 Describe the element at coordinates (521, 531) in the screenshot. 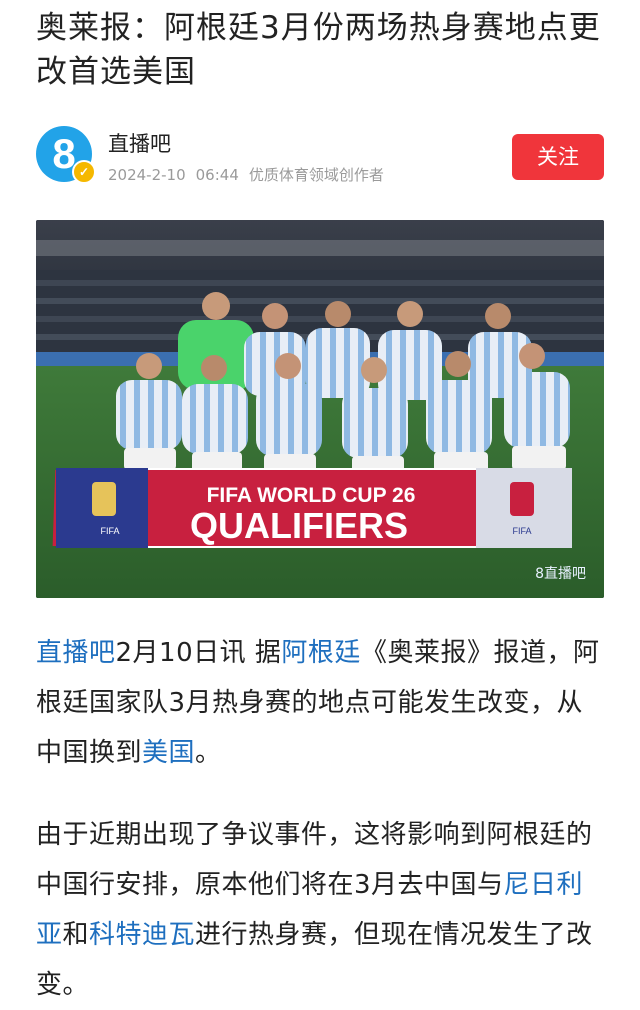

I see `banner-fifa-right: FIFA` at that location.